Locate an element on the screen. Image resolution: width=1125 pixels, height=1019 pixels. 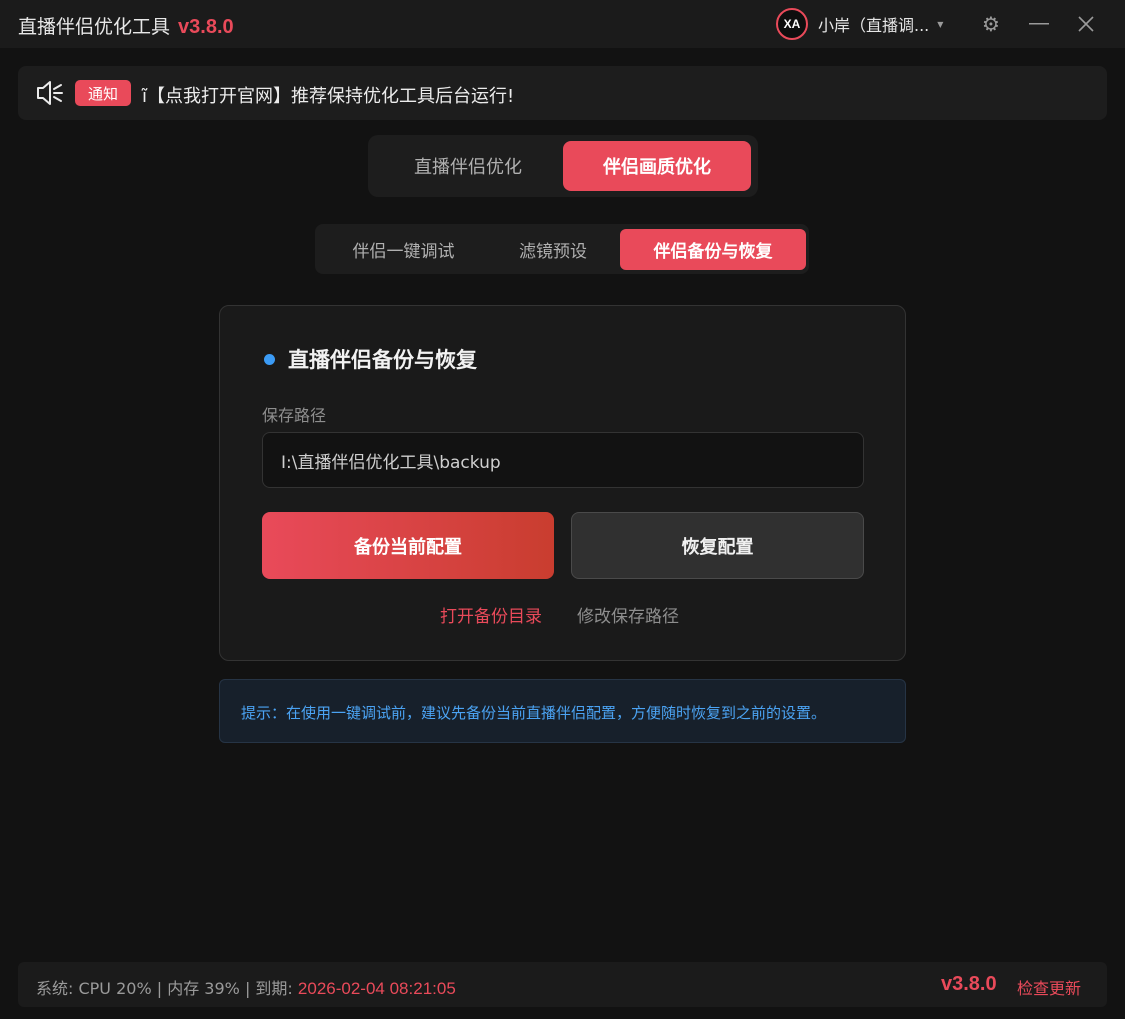
notice-text: ĩ【点我打开官网】推荐保持优化工具后台运行! is located at coordinates (328, 95).